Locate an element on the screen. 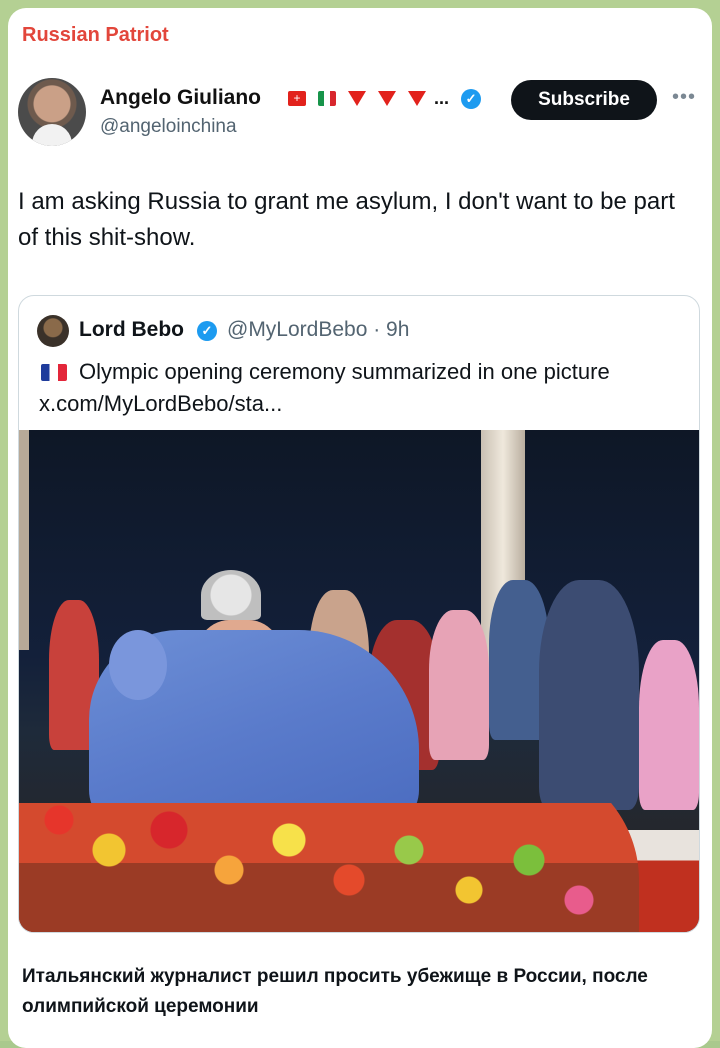  quoted-author-handle-time: @MyLordBebo · 9h is located at coordinates (318, 329).